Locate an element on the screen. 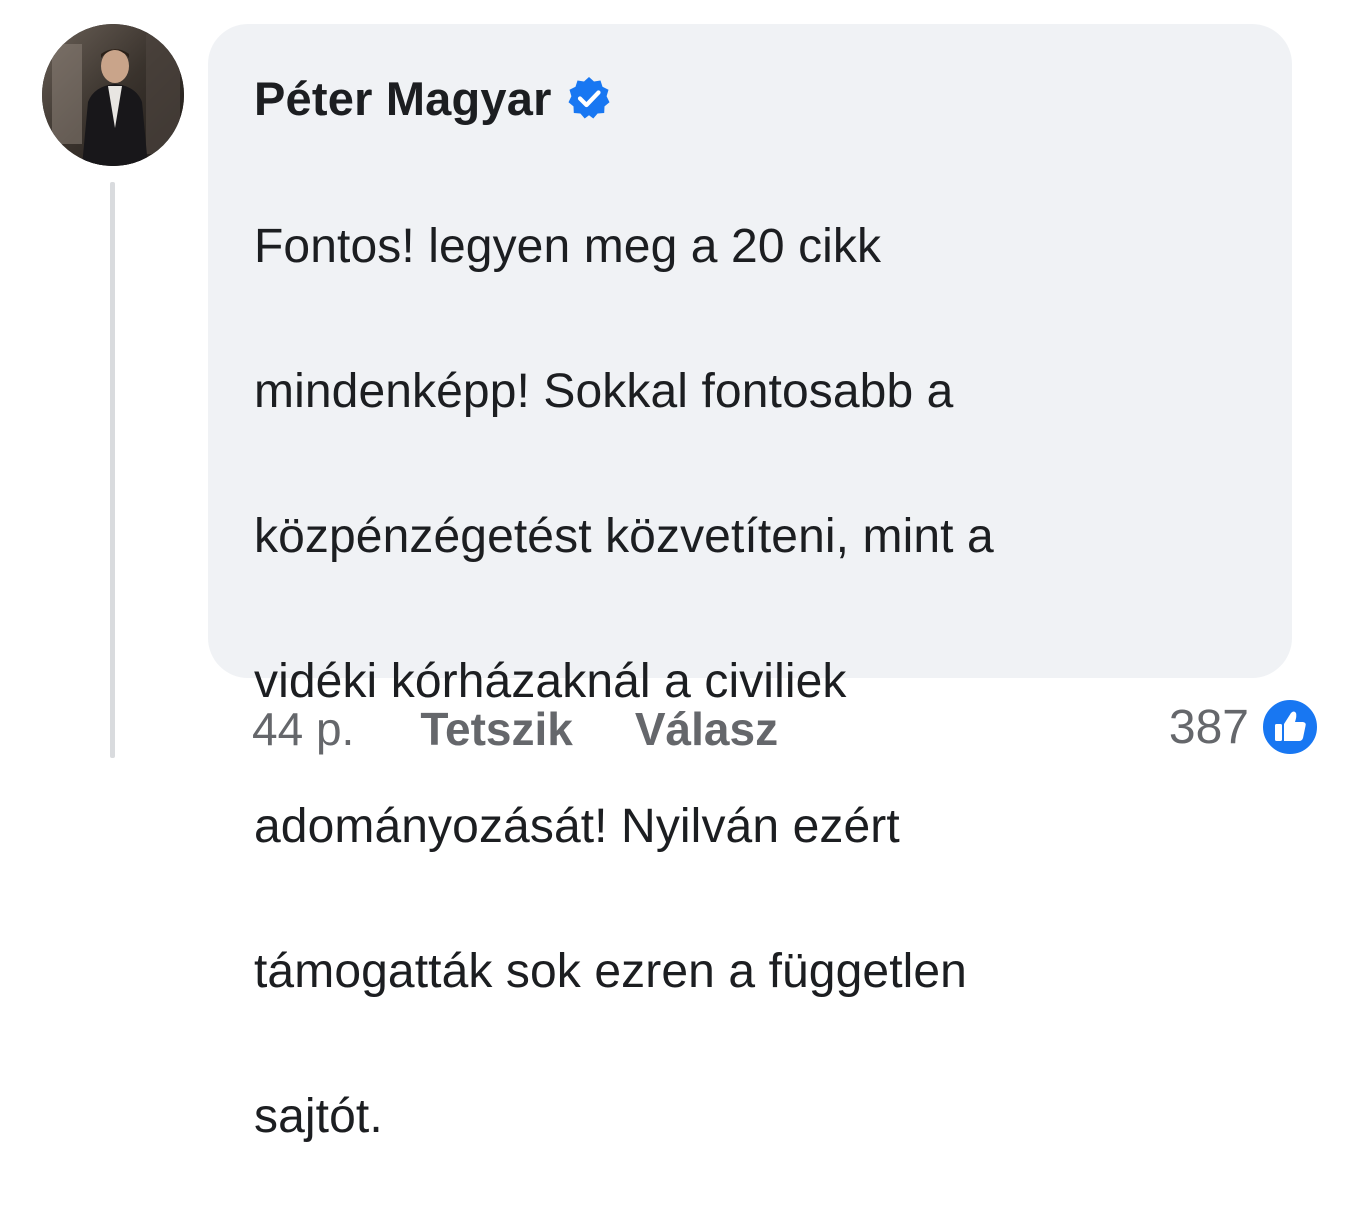 The image size is (1347, 1226). comment-text-line: Fontos! legyen meg a 20 cikk is located at coordinates (568, 246).